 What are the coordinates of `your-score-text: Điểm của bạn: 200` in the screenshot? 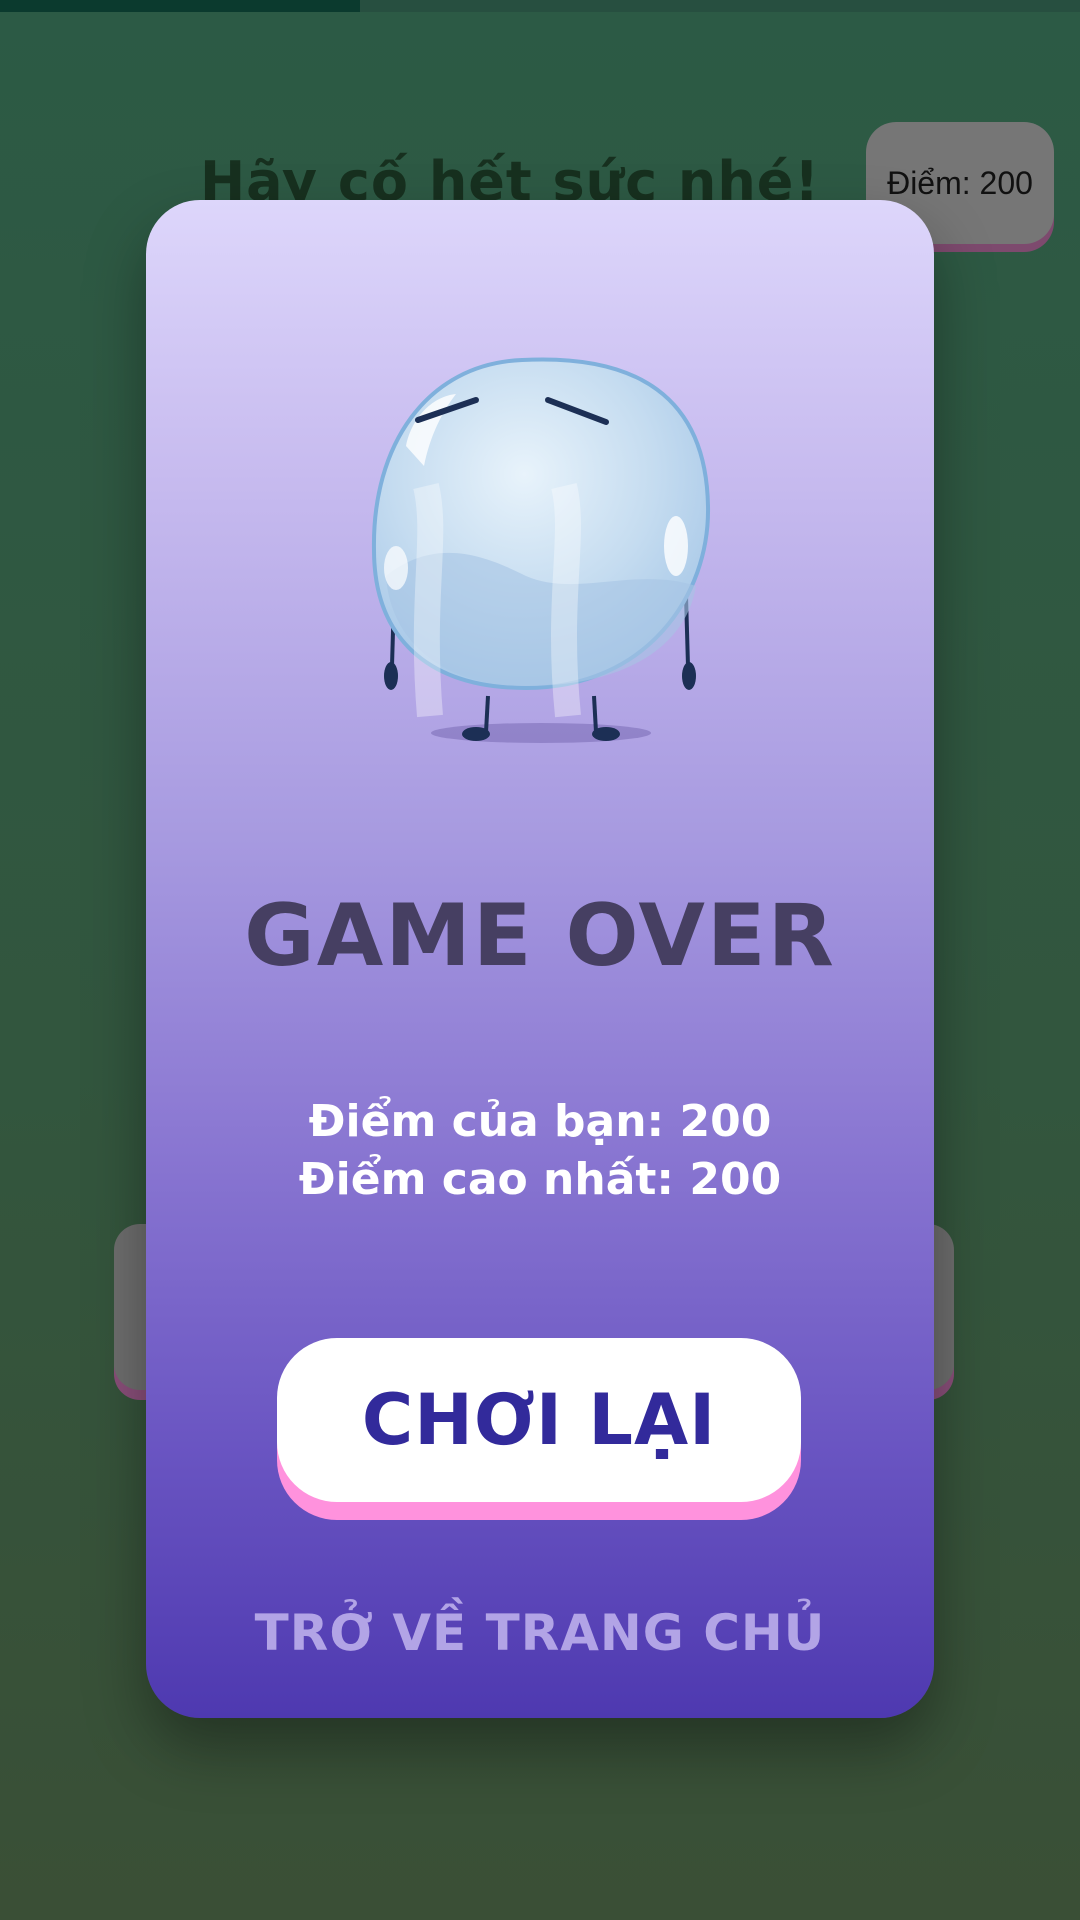 It's located at (540, 1121).